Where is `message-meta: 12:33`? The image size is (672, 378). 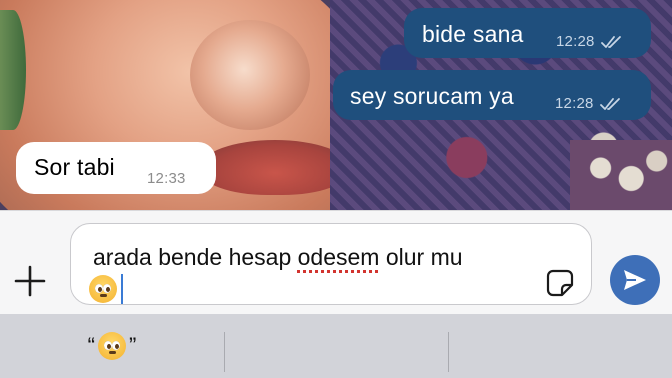
message-meta: 12:33 is located at coordinates (166, 178).